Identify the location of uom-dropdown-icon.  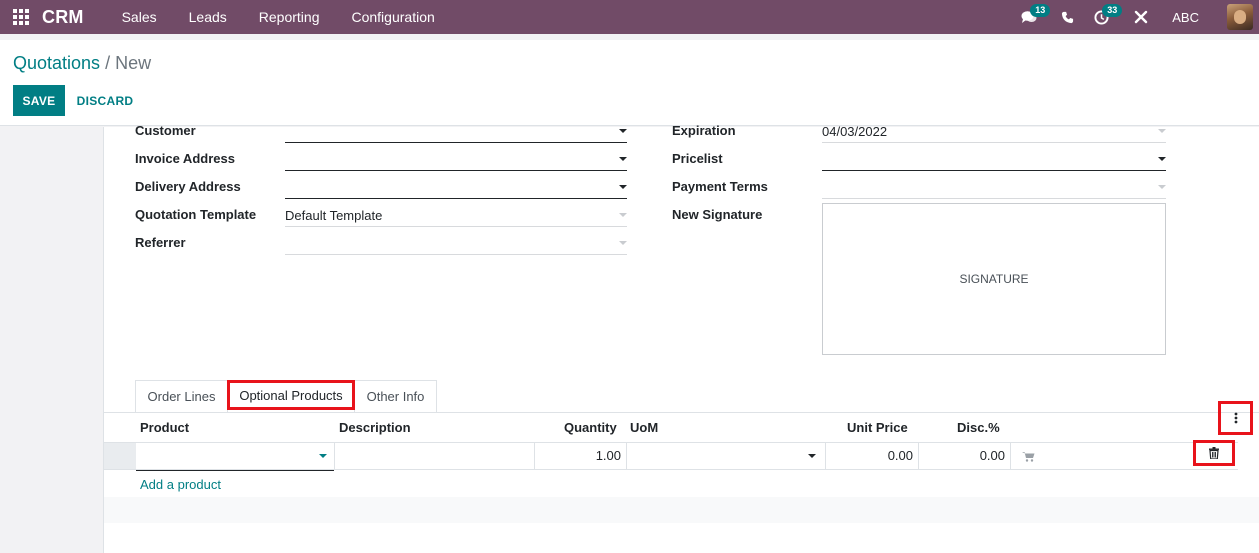
(812, 456).